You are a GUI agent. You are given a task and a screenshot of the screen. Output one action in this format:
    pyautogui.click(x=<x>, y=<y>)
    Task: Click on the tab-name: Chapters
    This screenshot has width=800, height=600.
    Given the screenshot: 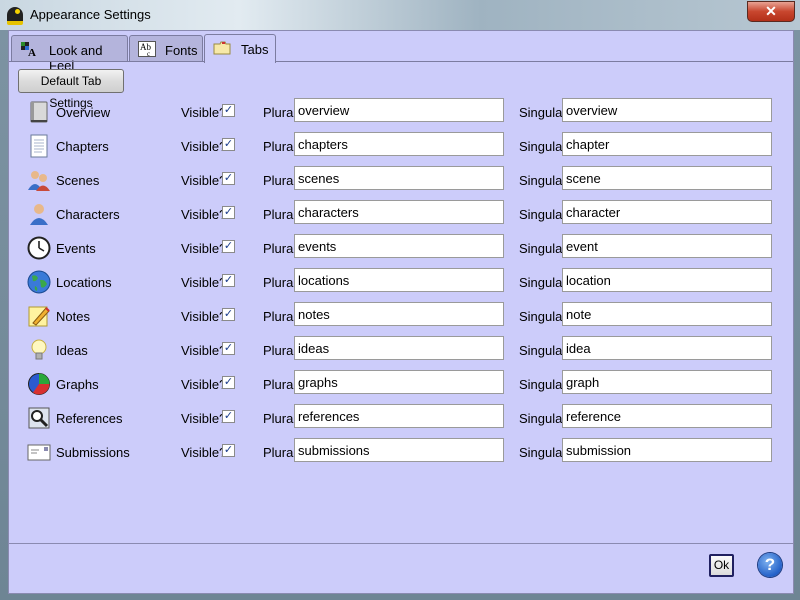 What is the action you would take?
    pyautogui.click(x=82, y=146)
    